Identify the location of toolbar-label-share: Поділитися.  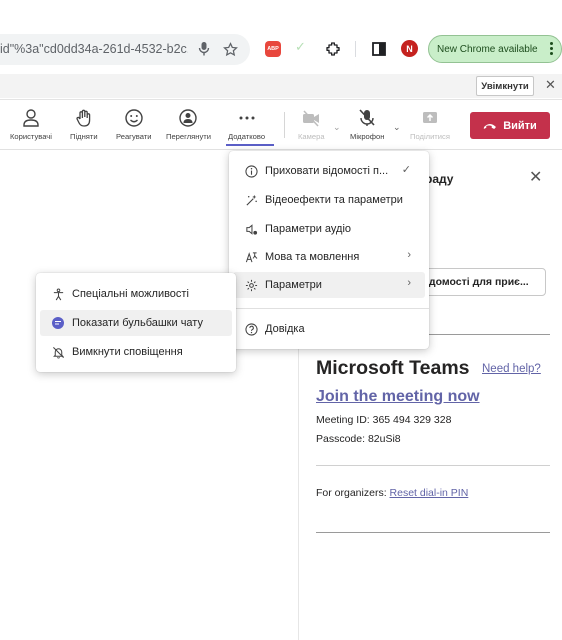
(430, 136).